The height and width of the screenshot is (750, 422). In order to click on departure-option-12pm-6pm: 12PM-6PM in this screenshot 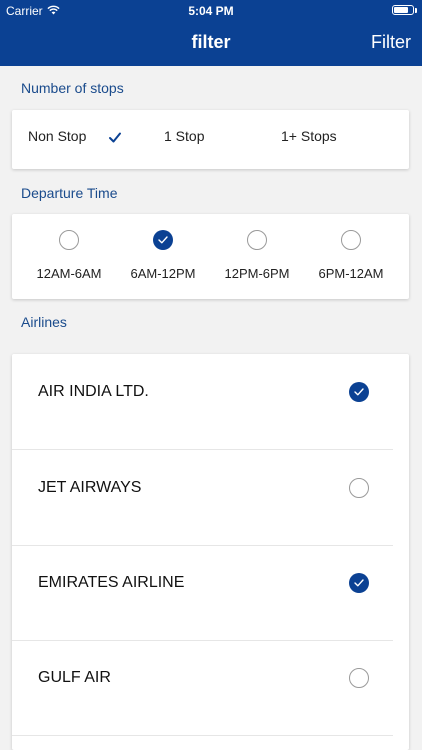, I will do `click(257, 256)`.